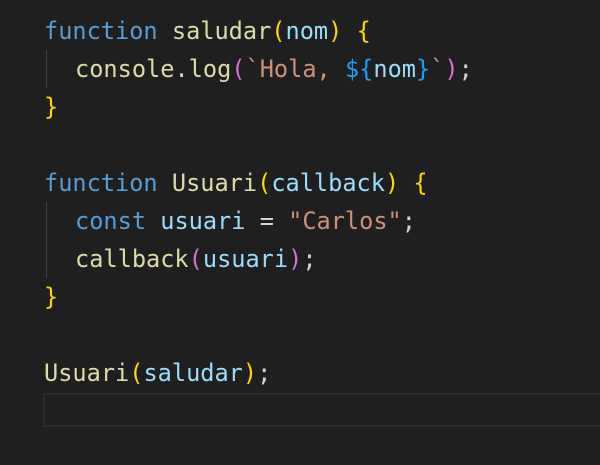 Image resolution: width=600 pixels, height=465 pixels. Describe the element at coordinates (345, 221) in the screenshot. I see `string-literal: "Carlos"` at that location.